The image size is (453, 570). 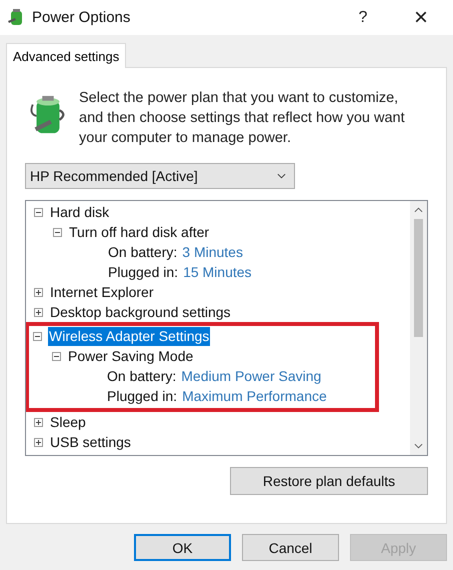 What do you see at coordinates (329, 481) in the screenshot?
I see `restore-defaults-button: Restore plan defaults` at bounding box center [329, 481].